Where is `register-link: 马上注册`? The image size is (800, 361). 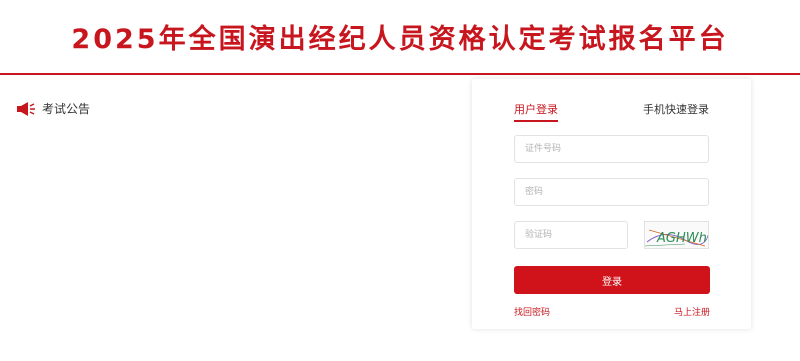
register-link: 马上注册 is located at coordinates (692, 311).